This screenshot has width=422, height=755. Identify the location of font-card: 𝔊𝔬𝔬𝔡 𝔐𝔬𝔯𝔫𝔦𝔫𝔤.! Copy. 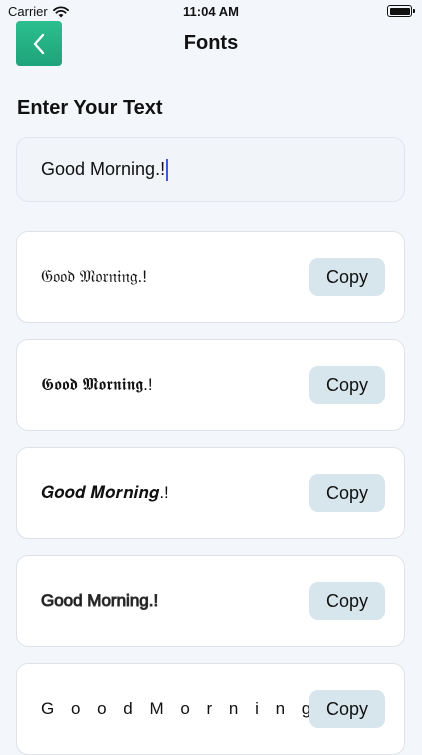
(210, 277).